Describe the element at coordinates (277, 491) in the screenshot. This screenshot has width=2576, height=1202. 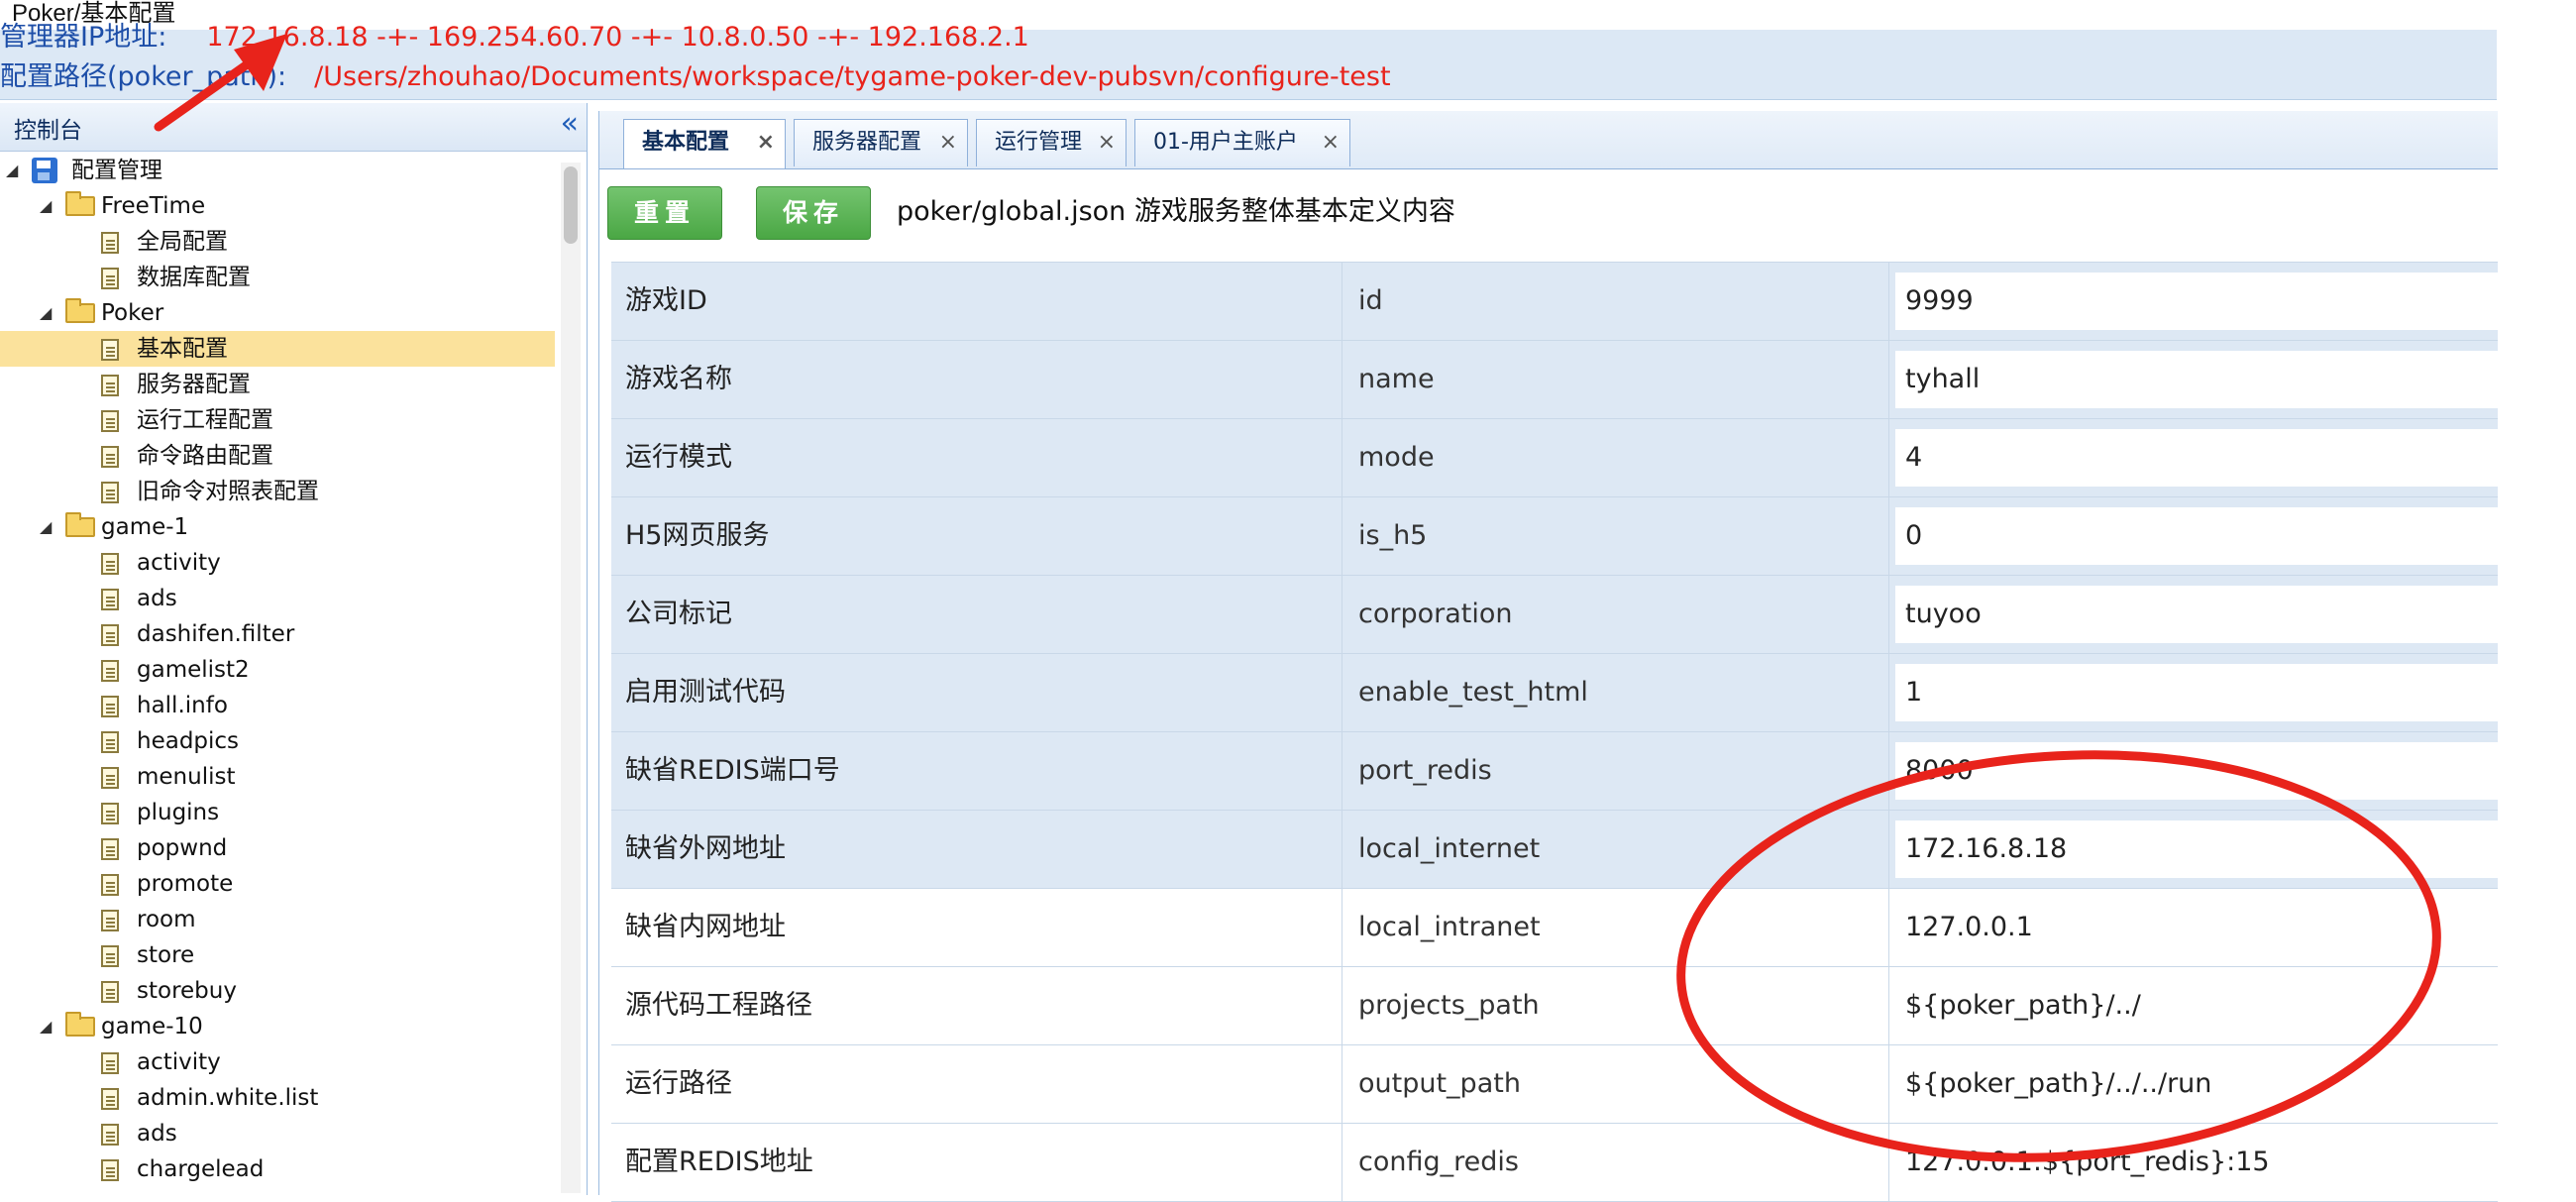
I see `tree-node: 旧命令对照表配置` at that location.